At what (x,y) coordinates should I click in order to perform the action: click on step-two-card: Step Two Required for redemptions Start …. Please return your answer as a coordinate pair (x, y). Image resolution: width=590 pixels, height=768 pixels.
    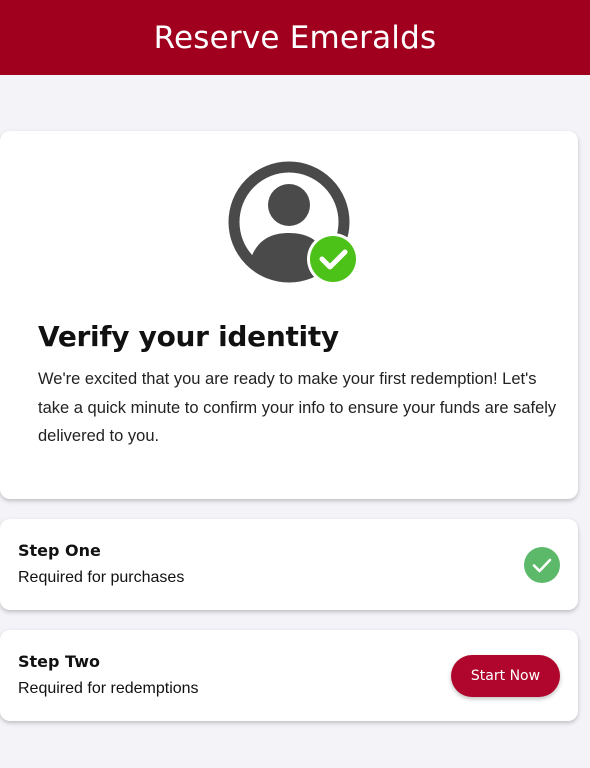
    Looking at the image, I should click on (289, 675).